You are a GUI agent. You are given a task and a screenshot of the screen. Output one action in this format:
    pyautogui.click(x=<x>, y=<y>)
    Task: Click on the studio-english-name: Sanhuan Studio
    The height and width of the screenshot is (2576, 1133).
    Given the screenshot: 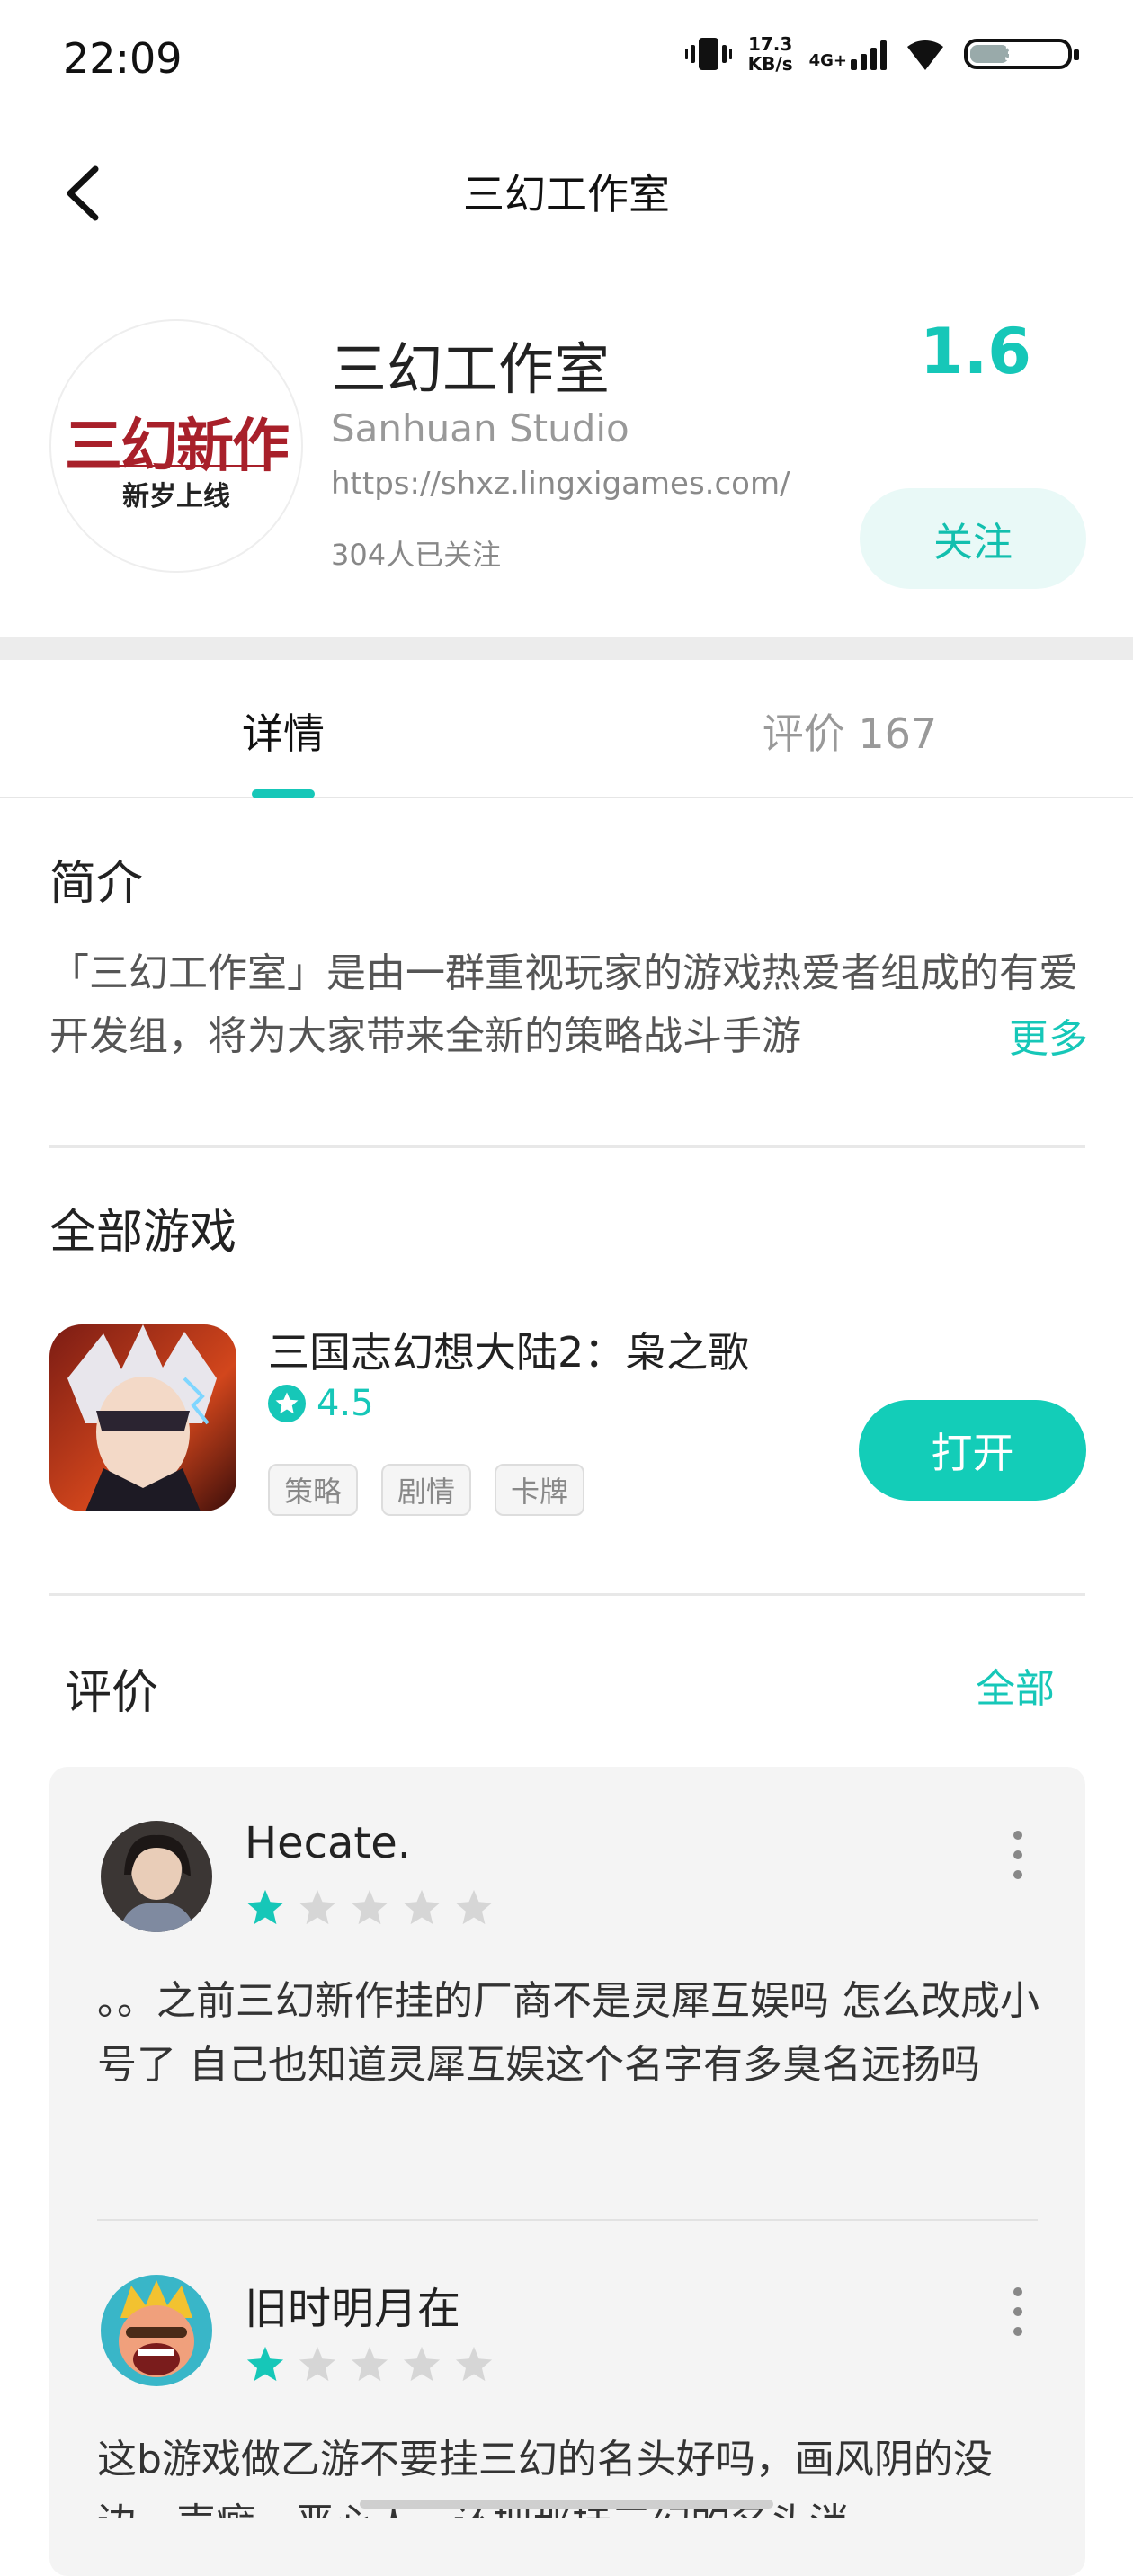 What is the action you would take?
    pyautogui.click(x=480, y=428)
    